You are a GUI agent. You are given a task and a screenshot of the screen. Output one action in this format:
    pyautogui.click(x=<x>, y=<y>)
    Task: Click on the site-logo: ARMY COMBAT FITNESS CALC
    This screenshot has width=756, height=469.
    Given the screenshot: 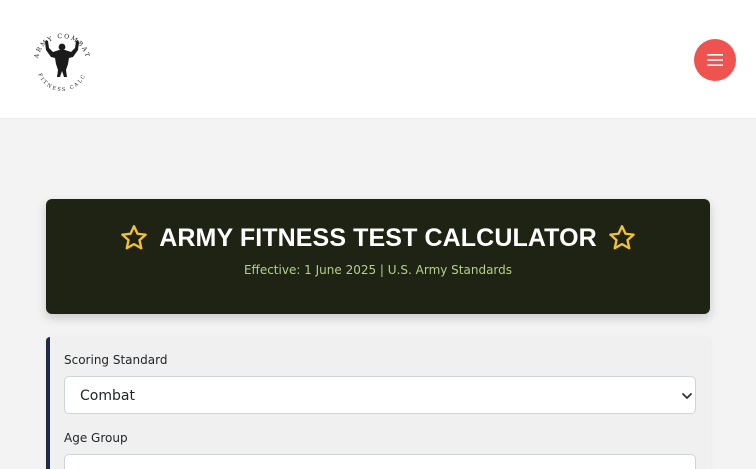 What is the action you would take?
    pyautogui.click(x=62, y=60)
    